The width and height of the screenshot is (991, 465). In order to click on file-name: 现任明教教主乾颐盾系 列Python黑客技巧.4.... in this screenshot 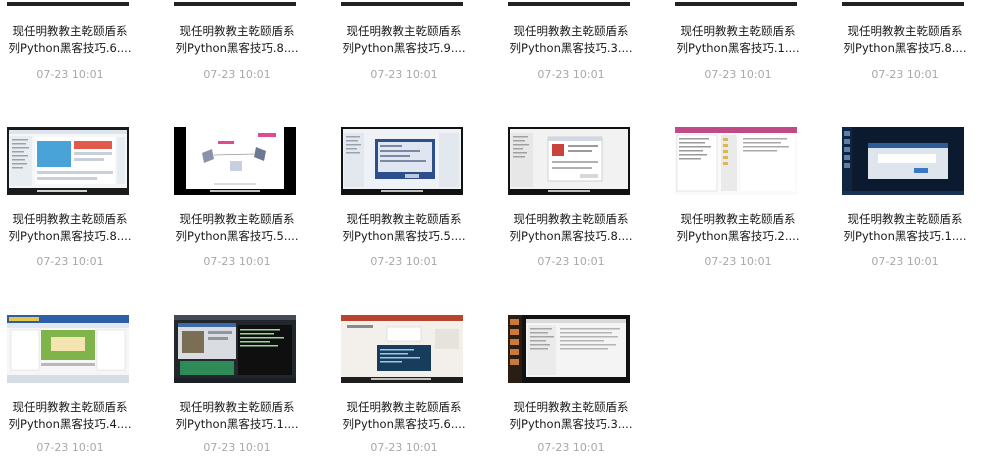, I will do `click(70, 416)`.